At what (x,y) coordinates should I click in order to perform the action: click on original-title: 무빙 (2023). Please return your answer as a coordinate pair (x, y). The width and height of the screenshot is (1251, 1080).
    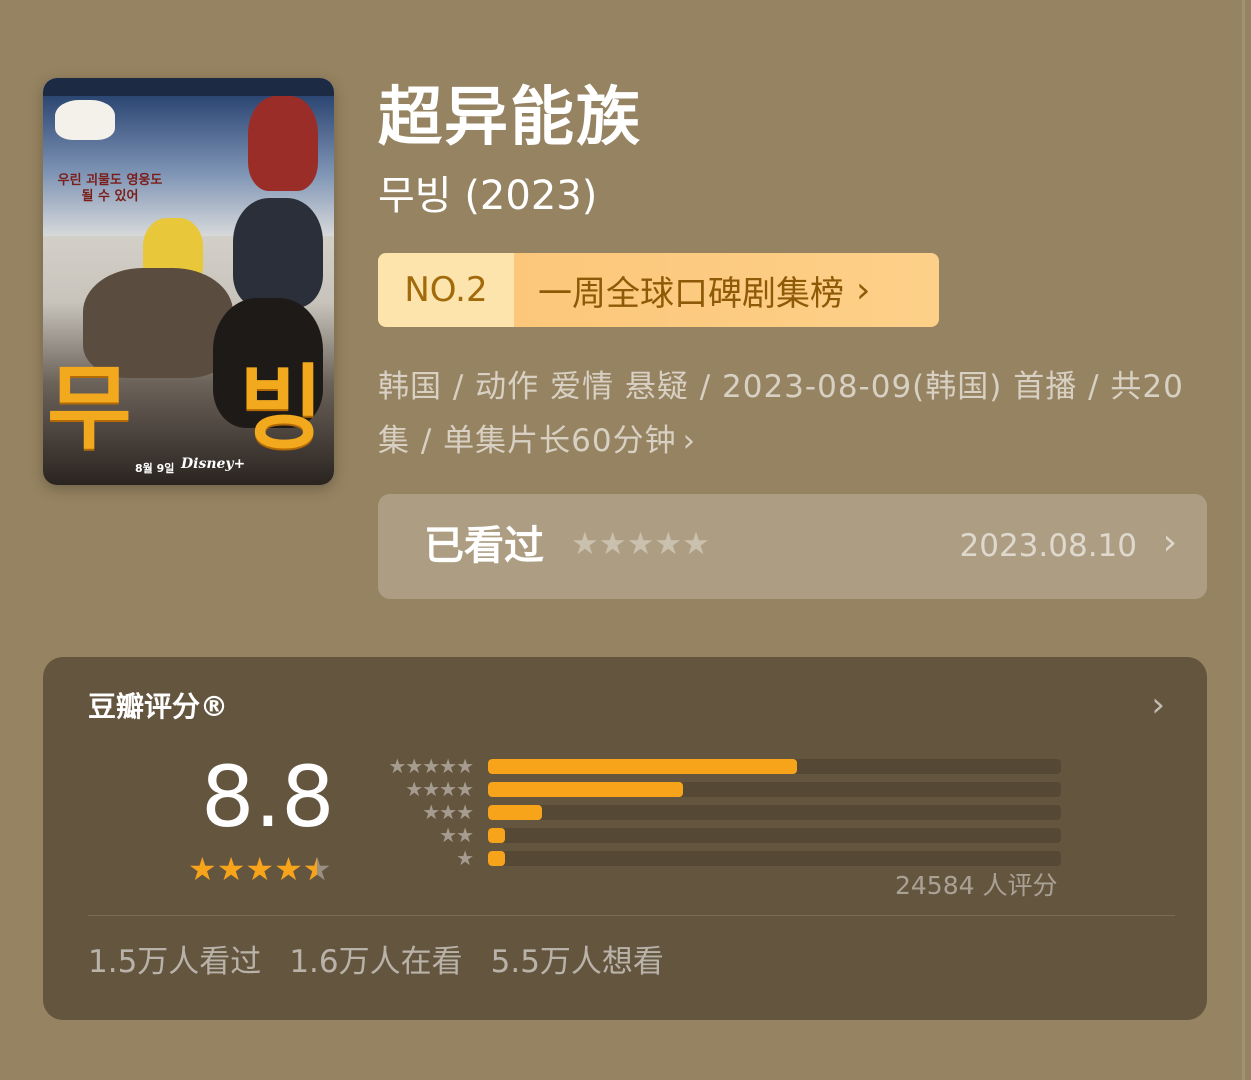
    Looking at the image, I should click on (488, 196).